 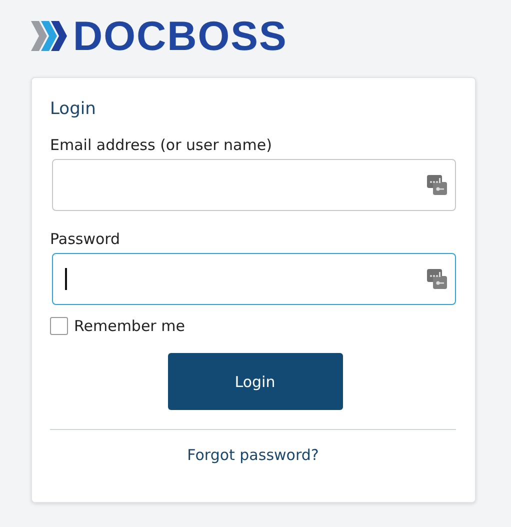 What do you see at coordinates (253, 455) in the screenshot?
I see `forgot-password-link: Forgot password?` at bounding box center [253, 455].